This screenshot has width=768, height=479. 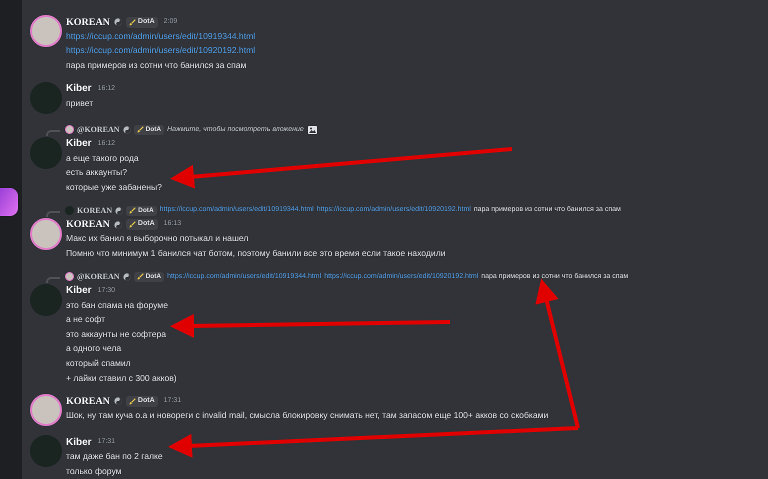 I want to click on image-icon, so click(x=312, y=130).